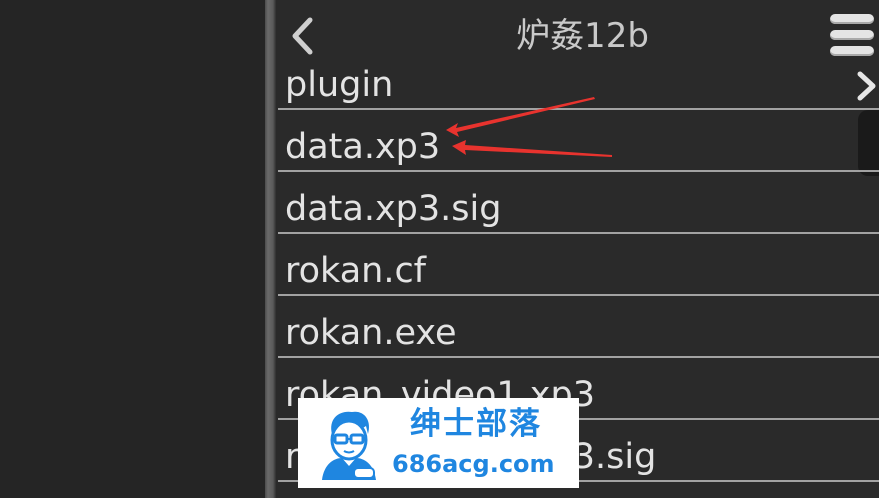 The height and width of the screenshot is (498, 879). Describe the element at coordinates (852, 35) in the screenshot. I see `hamburger-menu-icon-bar` at that location.